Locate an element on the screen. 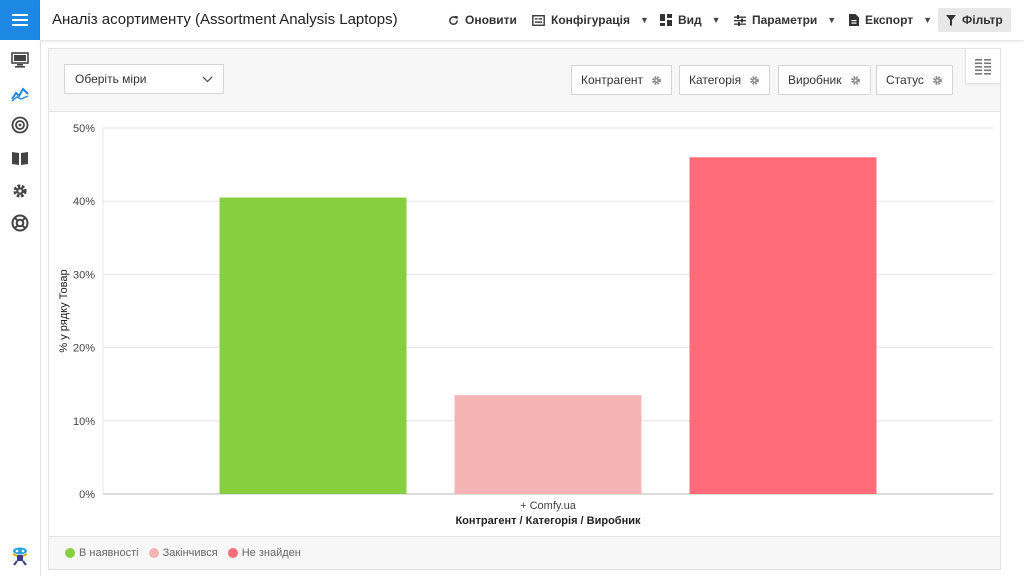  y-tick-label: 50% is located at coordinates (84, 129).